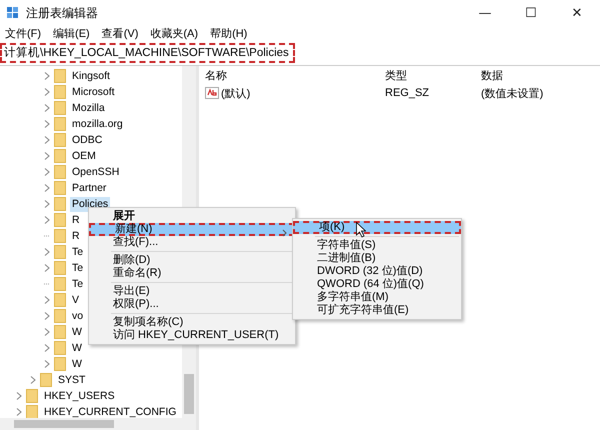 The image size is (600, 430). Describe the element at coordinates (407, 93) in the screenshot. I see `table-cell-text: REG_SZ` at that location.